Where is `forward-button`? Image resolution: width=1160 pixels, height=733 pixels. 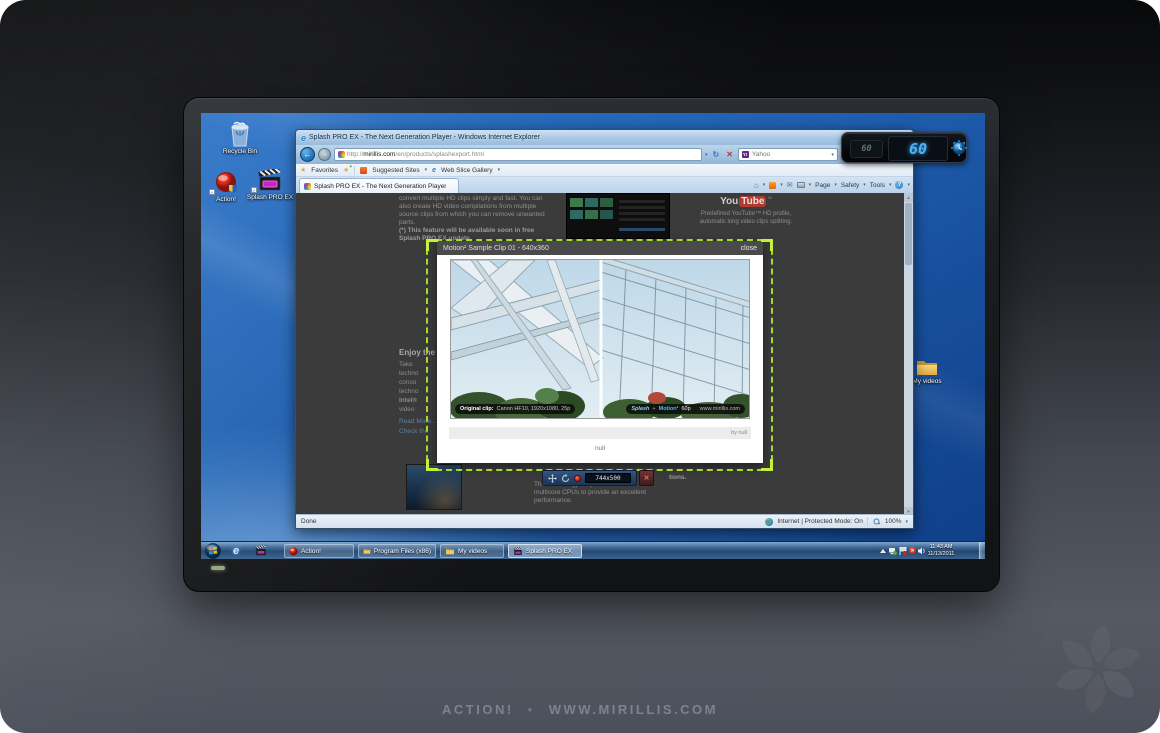
forward-button is located at coordinates (324, 154).